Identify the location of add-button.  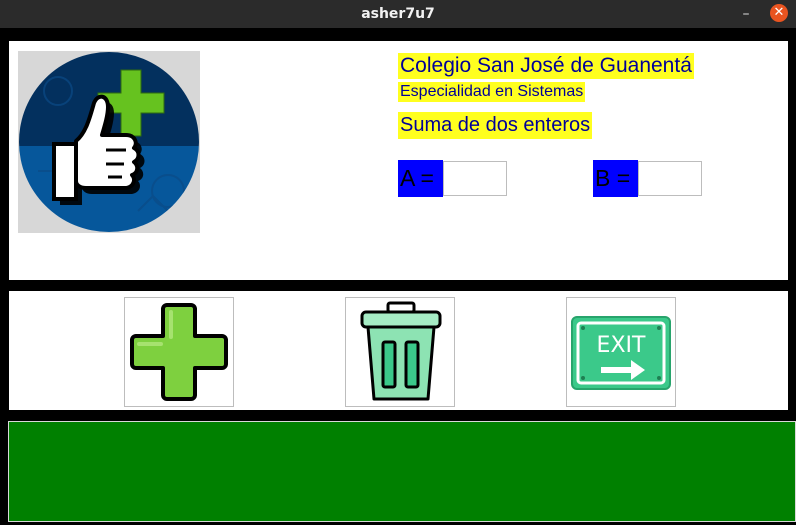
(179, 352).